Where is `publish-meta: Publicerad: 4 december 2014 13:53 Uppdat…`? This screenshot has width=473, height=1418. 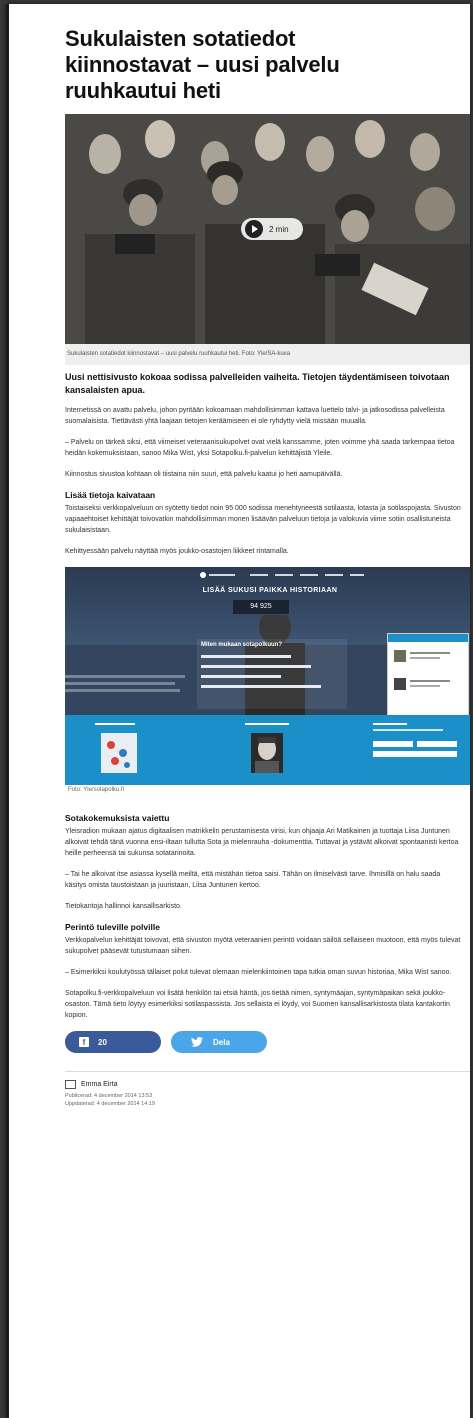
publish-meta: Publicerad: 4 december 2014 13:53 Uppdat… is located at coordinates (267, 1100).